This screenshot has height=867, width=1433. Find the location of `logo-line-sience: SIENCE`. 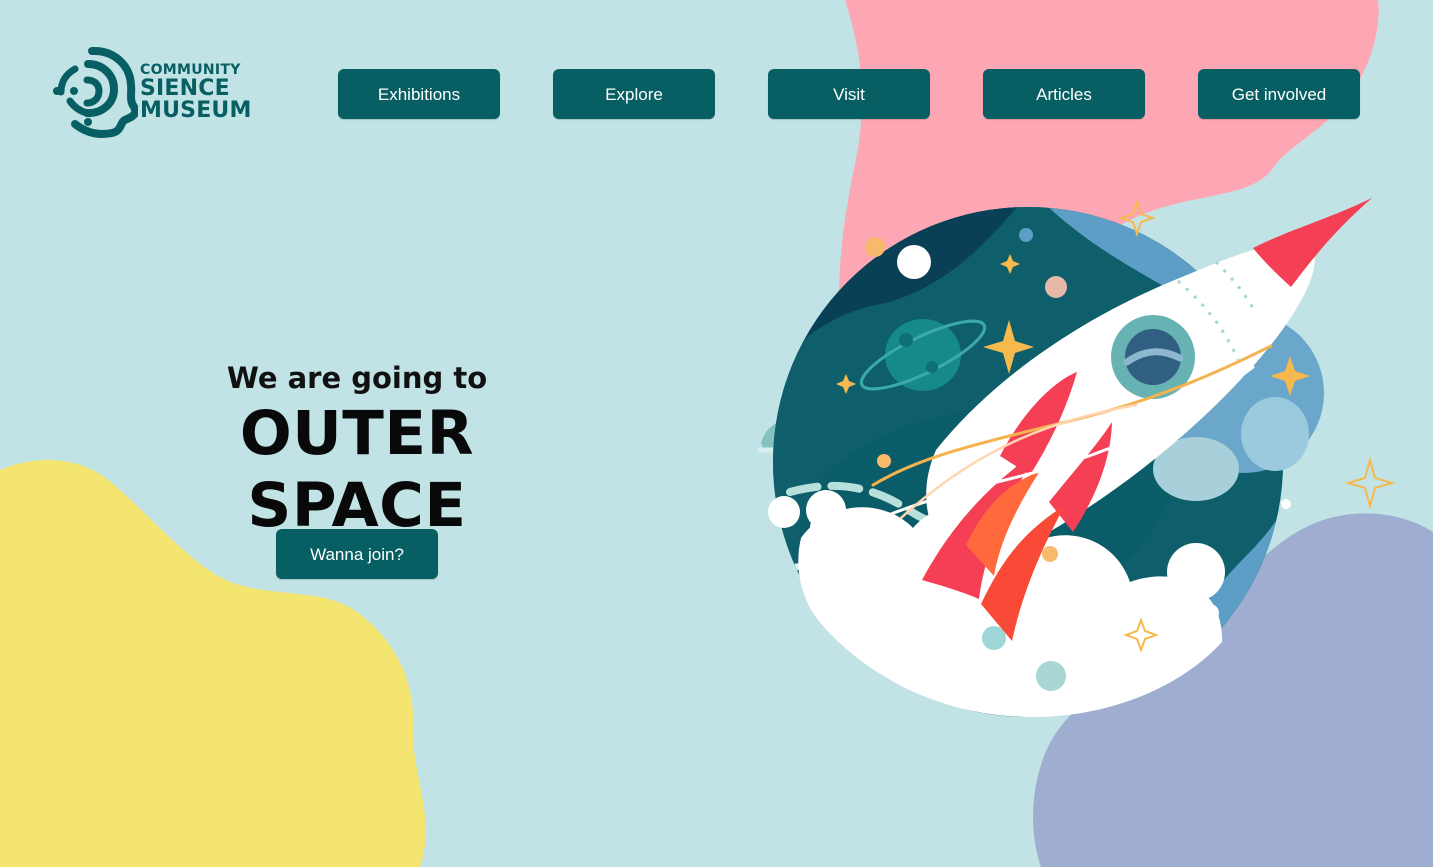

logo-line-sience: SIENCE is located at coordinates (185, 88).